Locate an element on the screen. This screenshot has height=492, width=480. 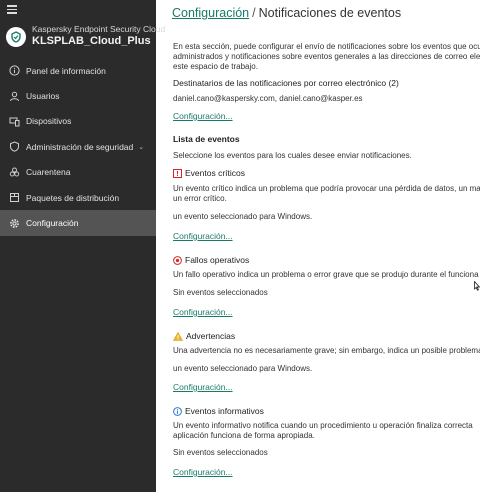
failures-title: Fallos operativos is located at coordinates (211, 260).